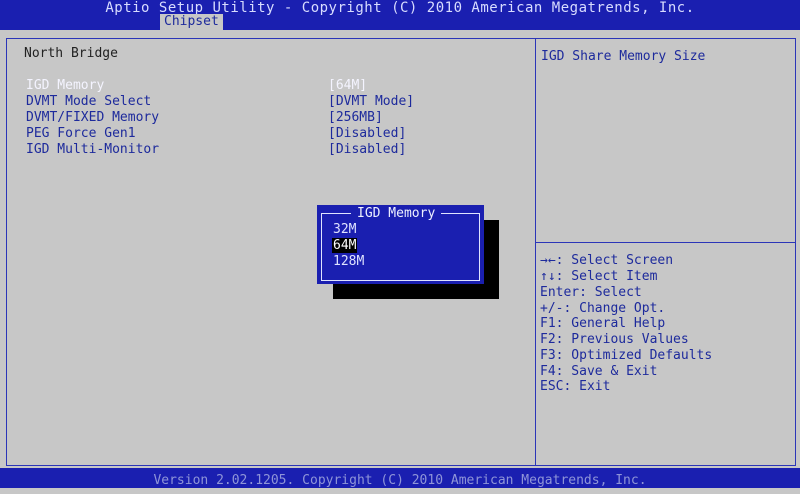 The image size is (800, 494). What do you see at coordinates (81, 133) in the screenshot?
I see `setting-label: PEG Force Gen1` at bounding box center [81, 133].